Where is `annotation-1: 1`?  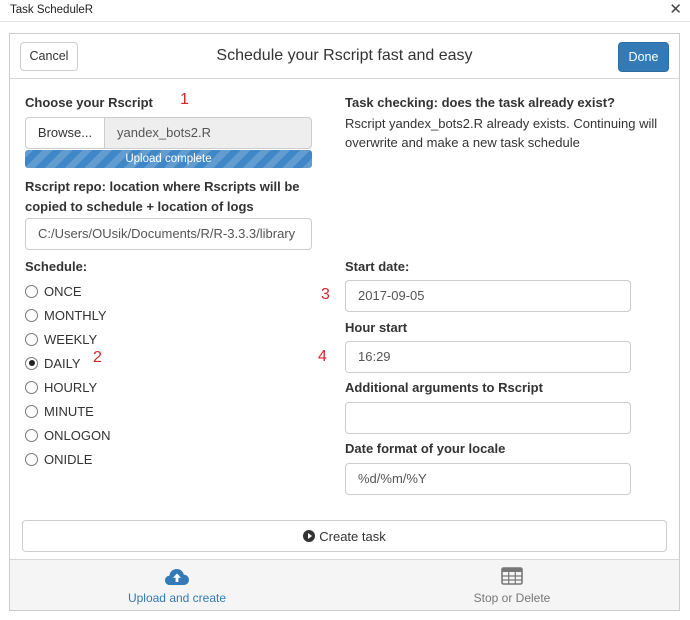
annotation-1: 1 is located at coordinates (184, 99).